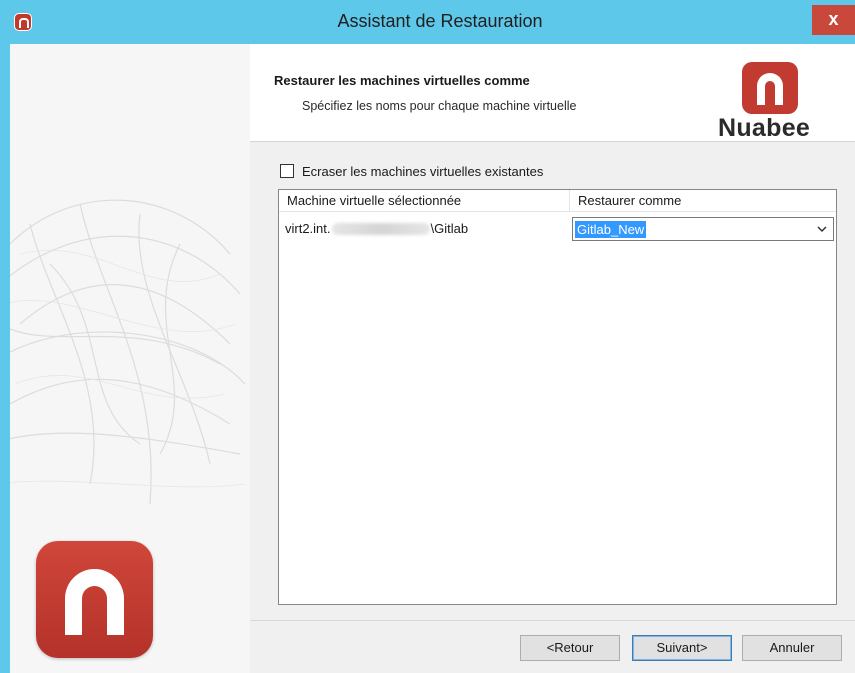  Describe the element at coordinates (557, 229) in the screenshot. I see `table-row: virt2.int. \Gitlab Gitlab_New` at that location.